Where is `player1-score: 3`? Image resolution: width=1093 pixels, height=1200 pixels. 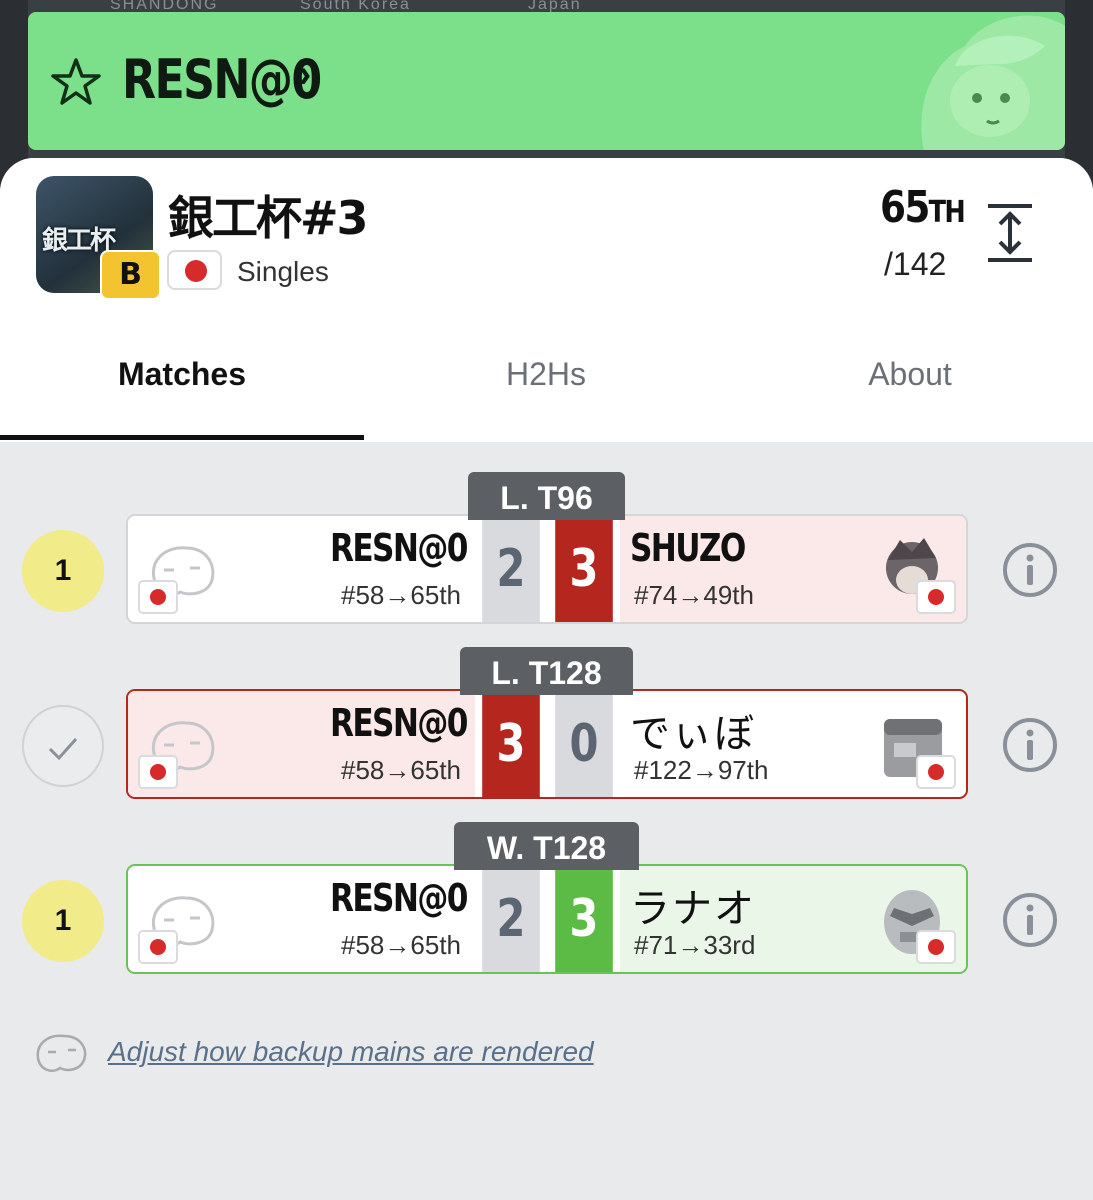
player1-score: 3 is located at coordinates (511, 744).